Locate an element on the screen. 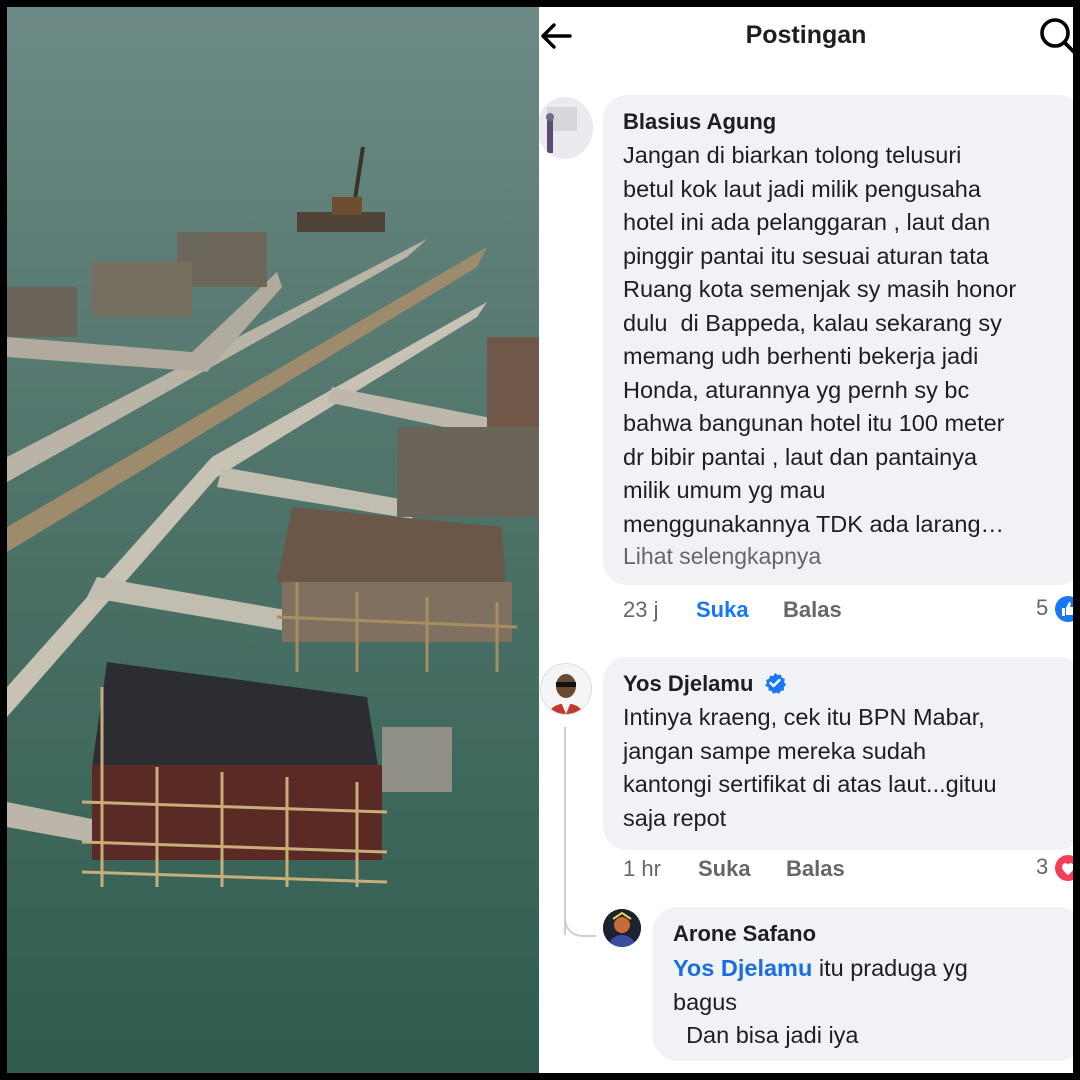 The image size is (1080, 1080). page-title: Postingan is located at coordinates (806, 35).